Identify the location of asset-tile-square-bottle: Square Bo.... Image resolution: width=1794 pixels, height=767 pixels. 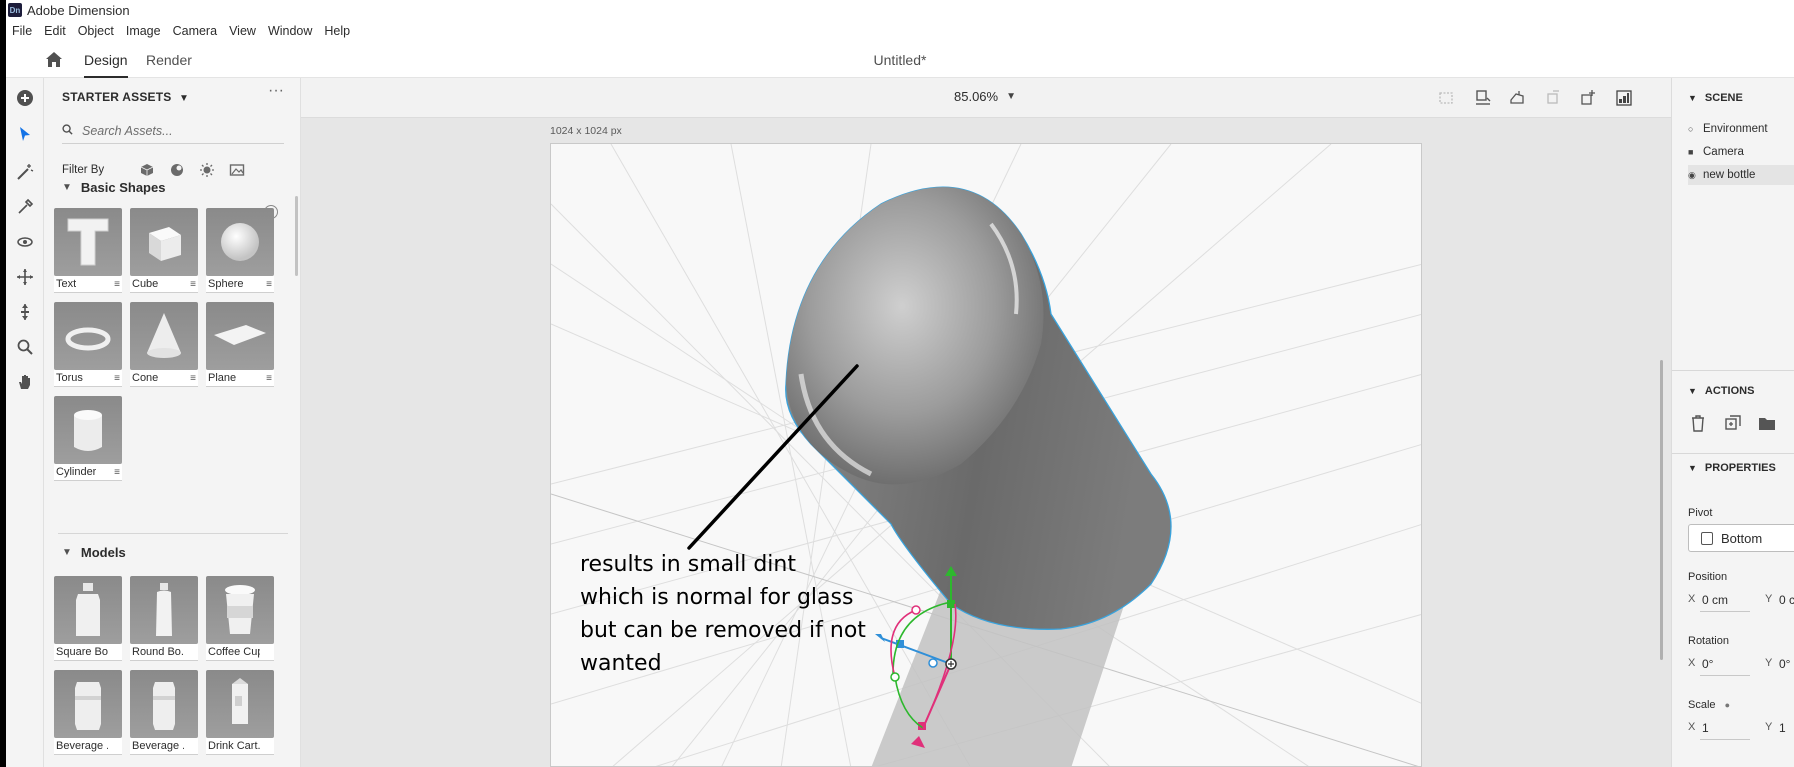
(88, 618).